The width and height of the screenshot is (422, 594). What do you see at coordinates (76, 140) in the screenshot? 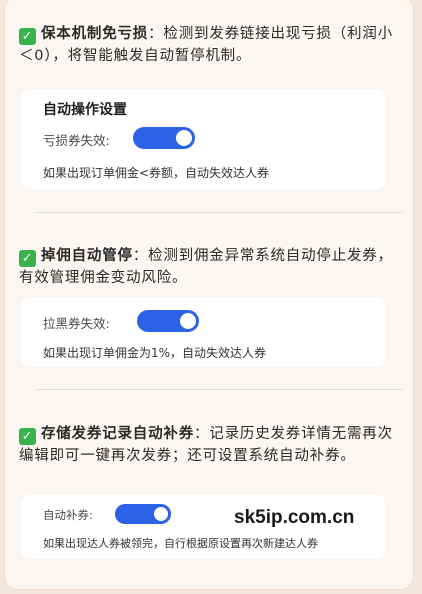
I see `toggle-label-loss: 亏损券失效:` at bounding box center [76, 140].